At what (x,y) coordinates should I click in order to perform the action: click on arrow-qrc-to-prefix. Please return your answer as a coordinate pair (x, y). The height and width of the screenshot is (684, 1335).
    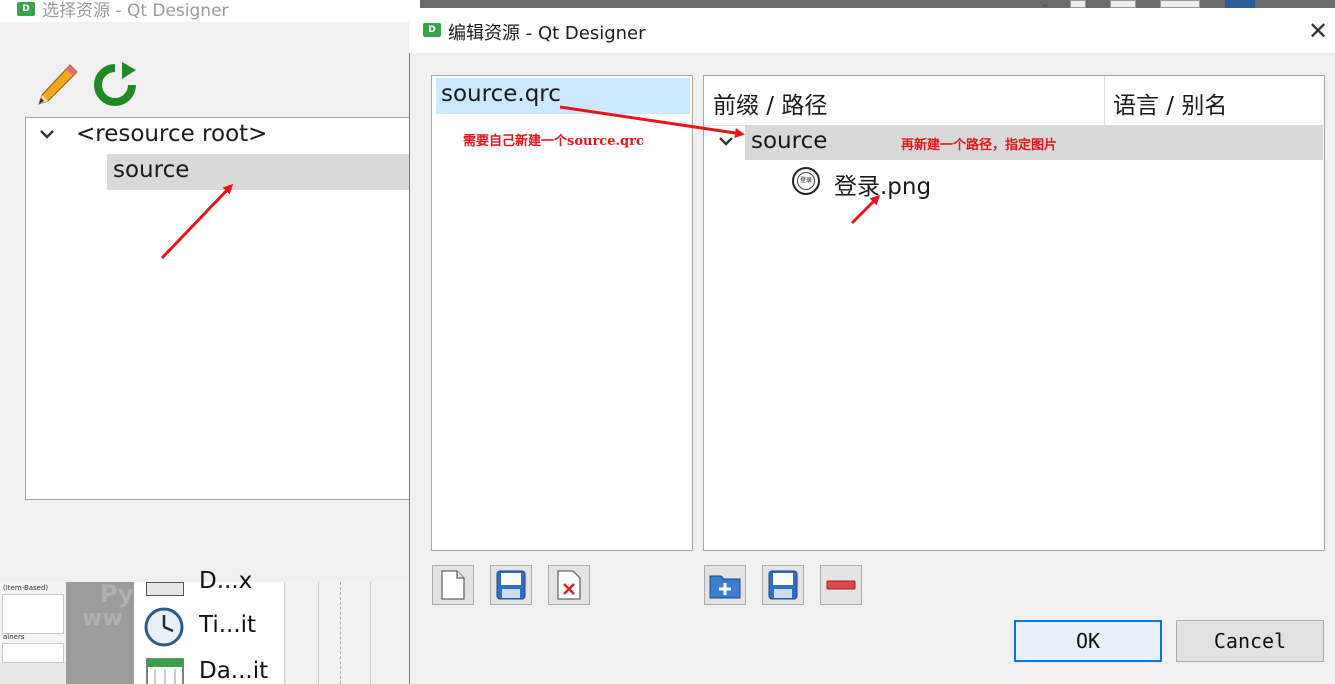
    Looking at the image, I should click on (652, 121).